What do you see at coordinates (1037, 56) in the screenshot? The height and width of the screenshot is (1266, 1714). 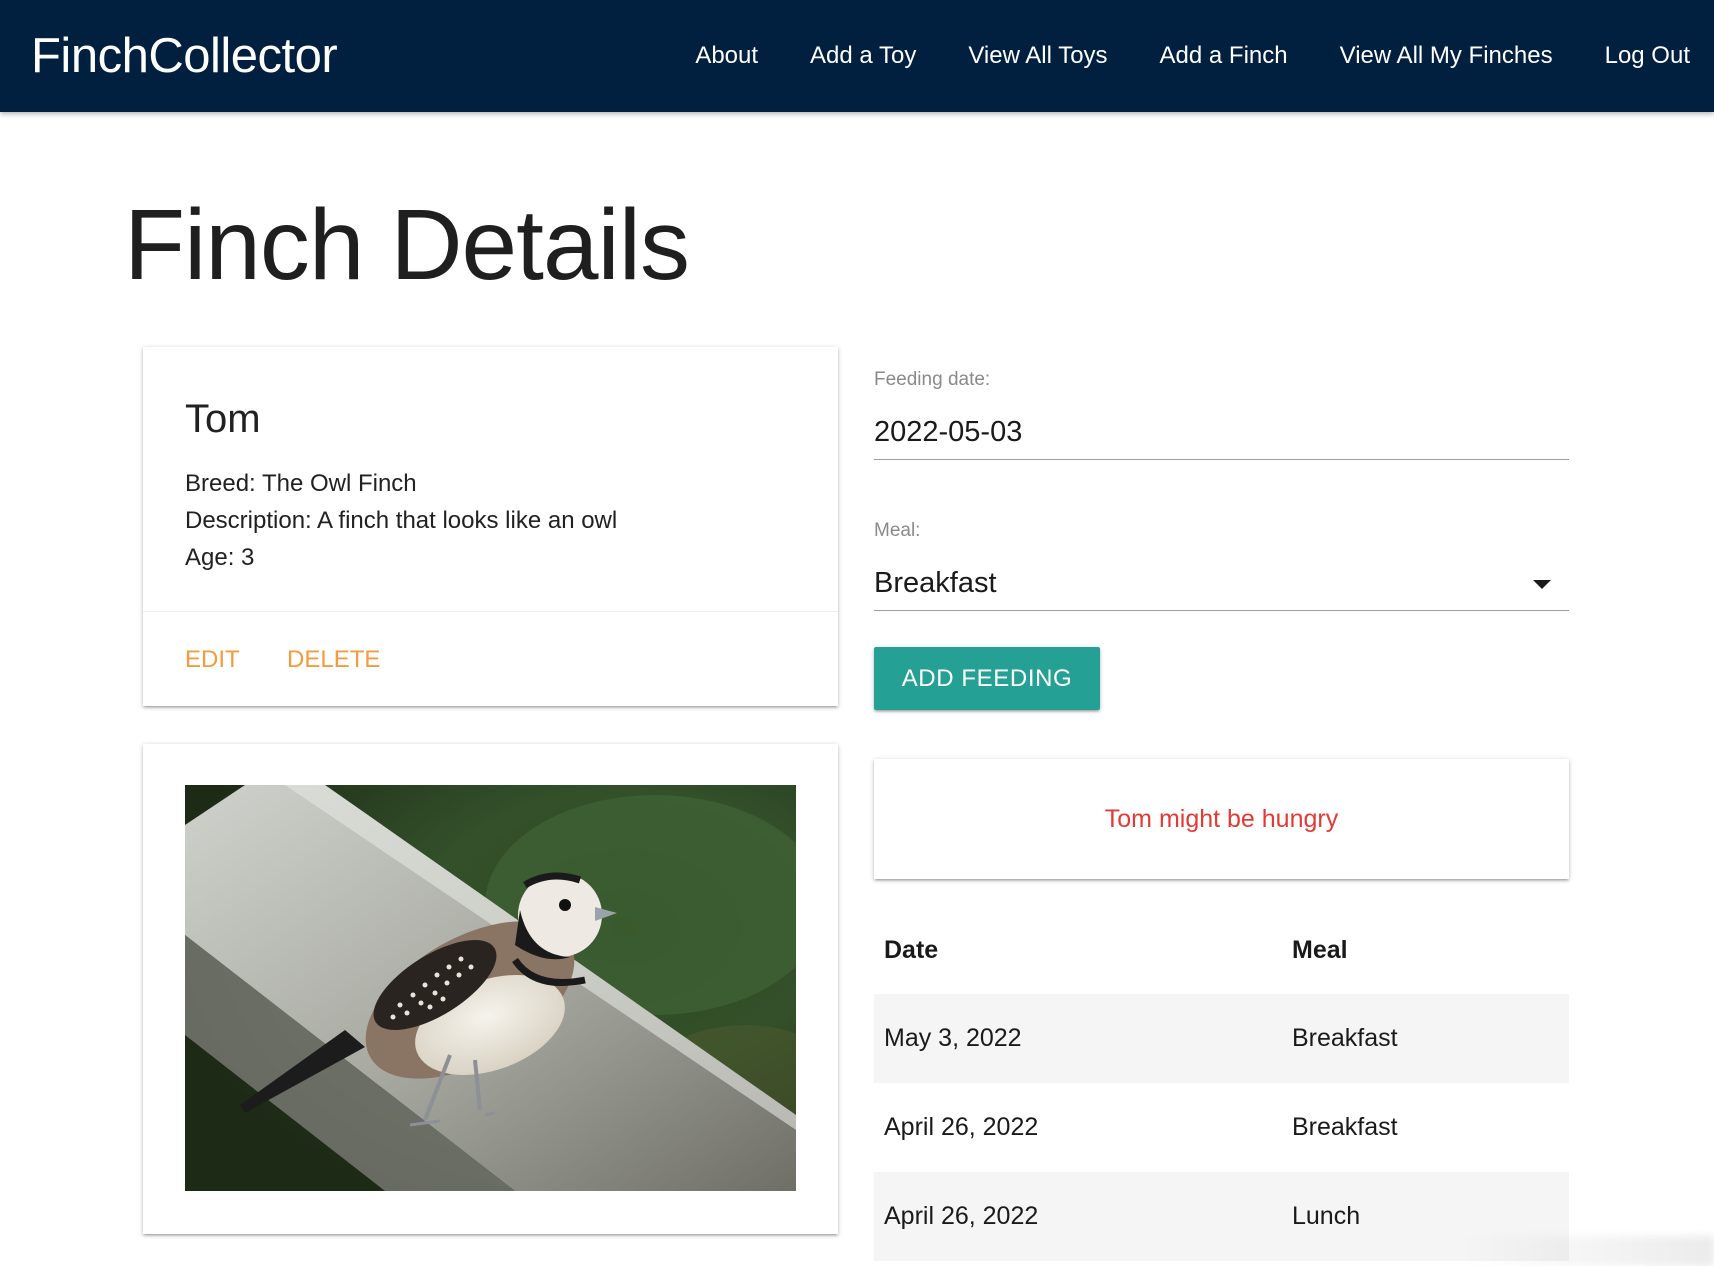 I see `nav-link-view-all-toys: View All Toys` at bounding box center [1037, 56].